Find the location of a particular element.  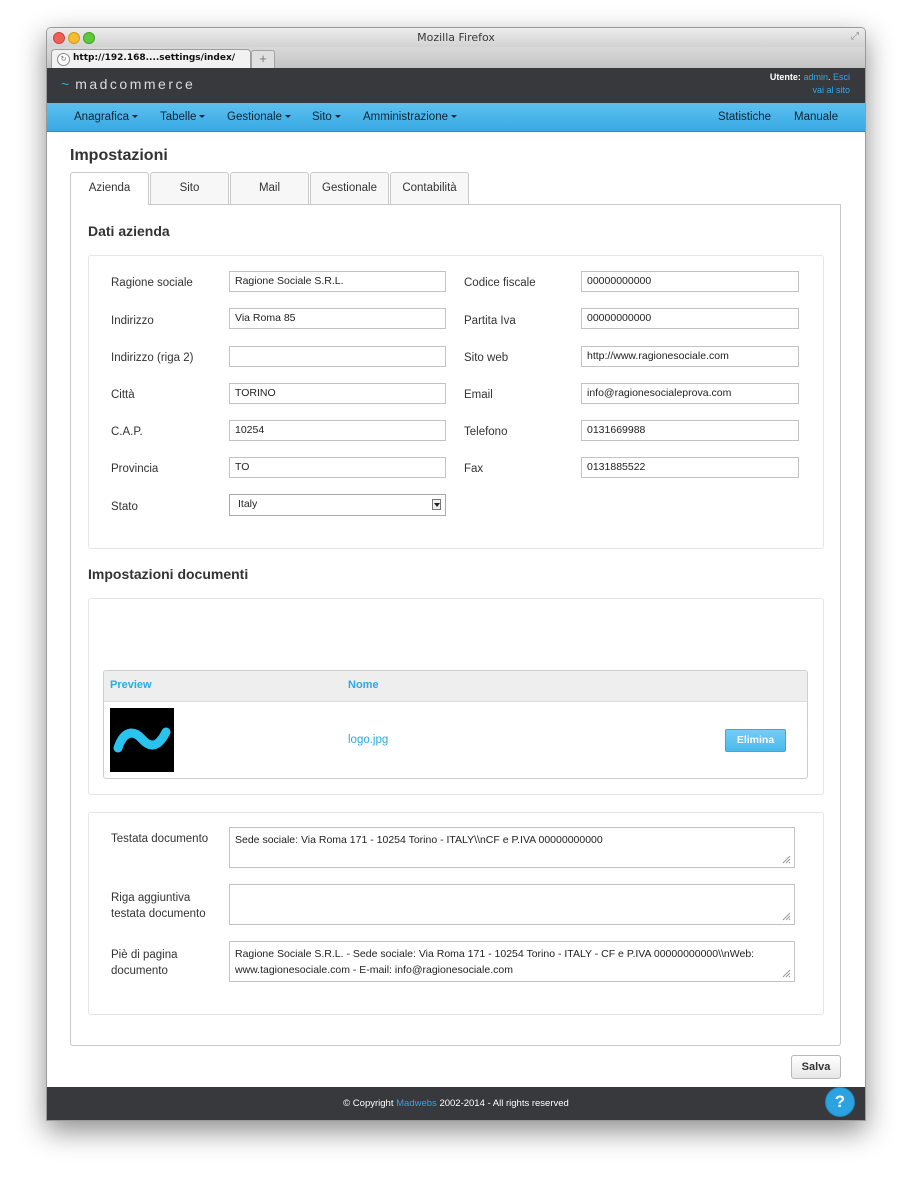

nav-gestionale: Gestionale is located at coordinates (259, 117).